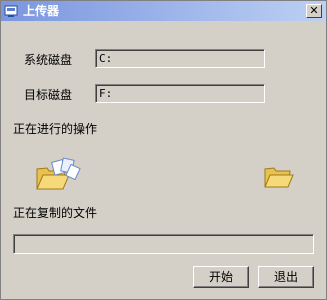 The height and width of the screenshot is (300, 327). What do you see at coordinates (221, 277) in the screenshot?
I see `start-button: 开始` at bounding box center [221, 277].